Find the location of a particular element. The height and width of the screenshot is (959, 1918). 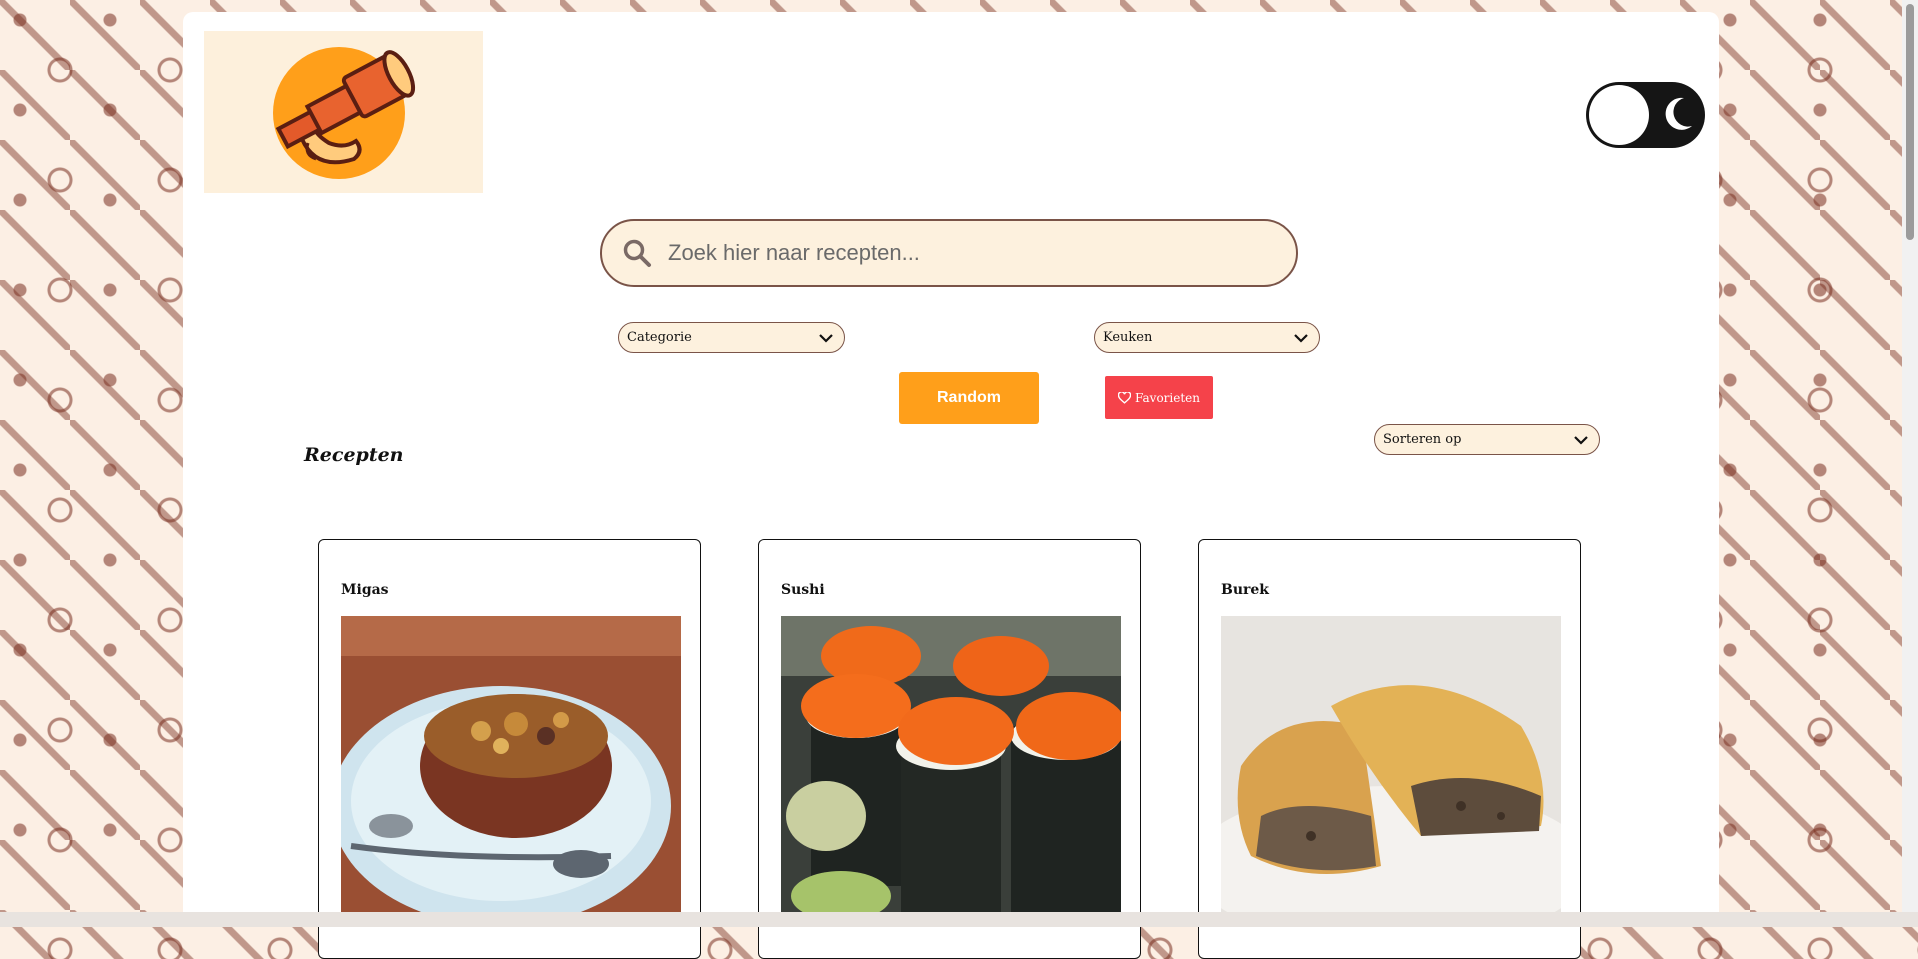

search-input is located at coordinates (948, 253).